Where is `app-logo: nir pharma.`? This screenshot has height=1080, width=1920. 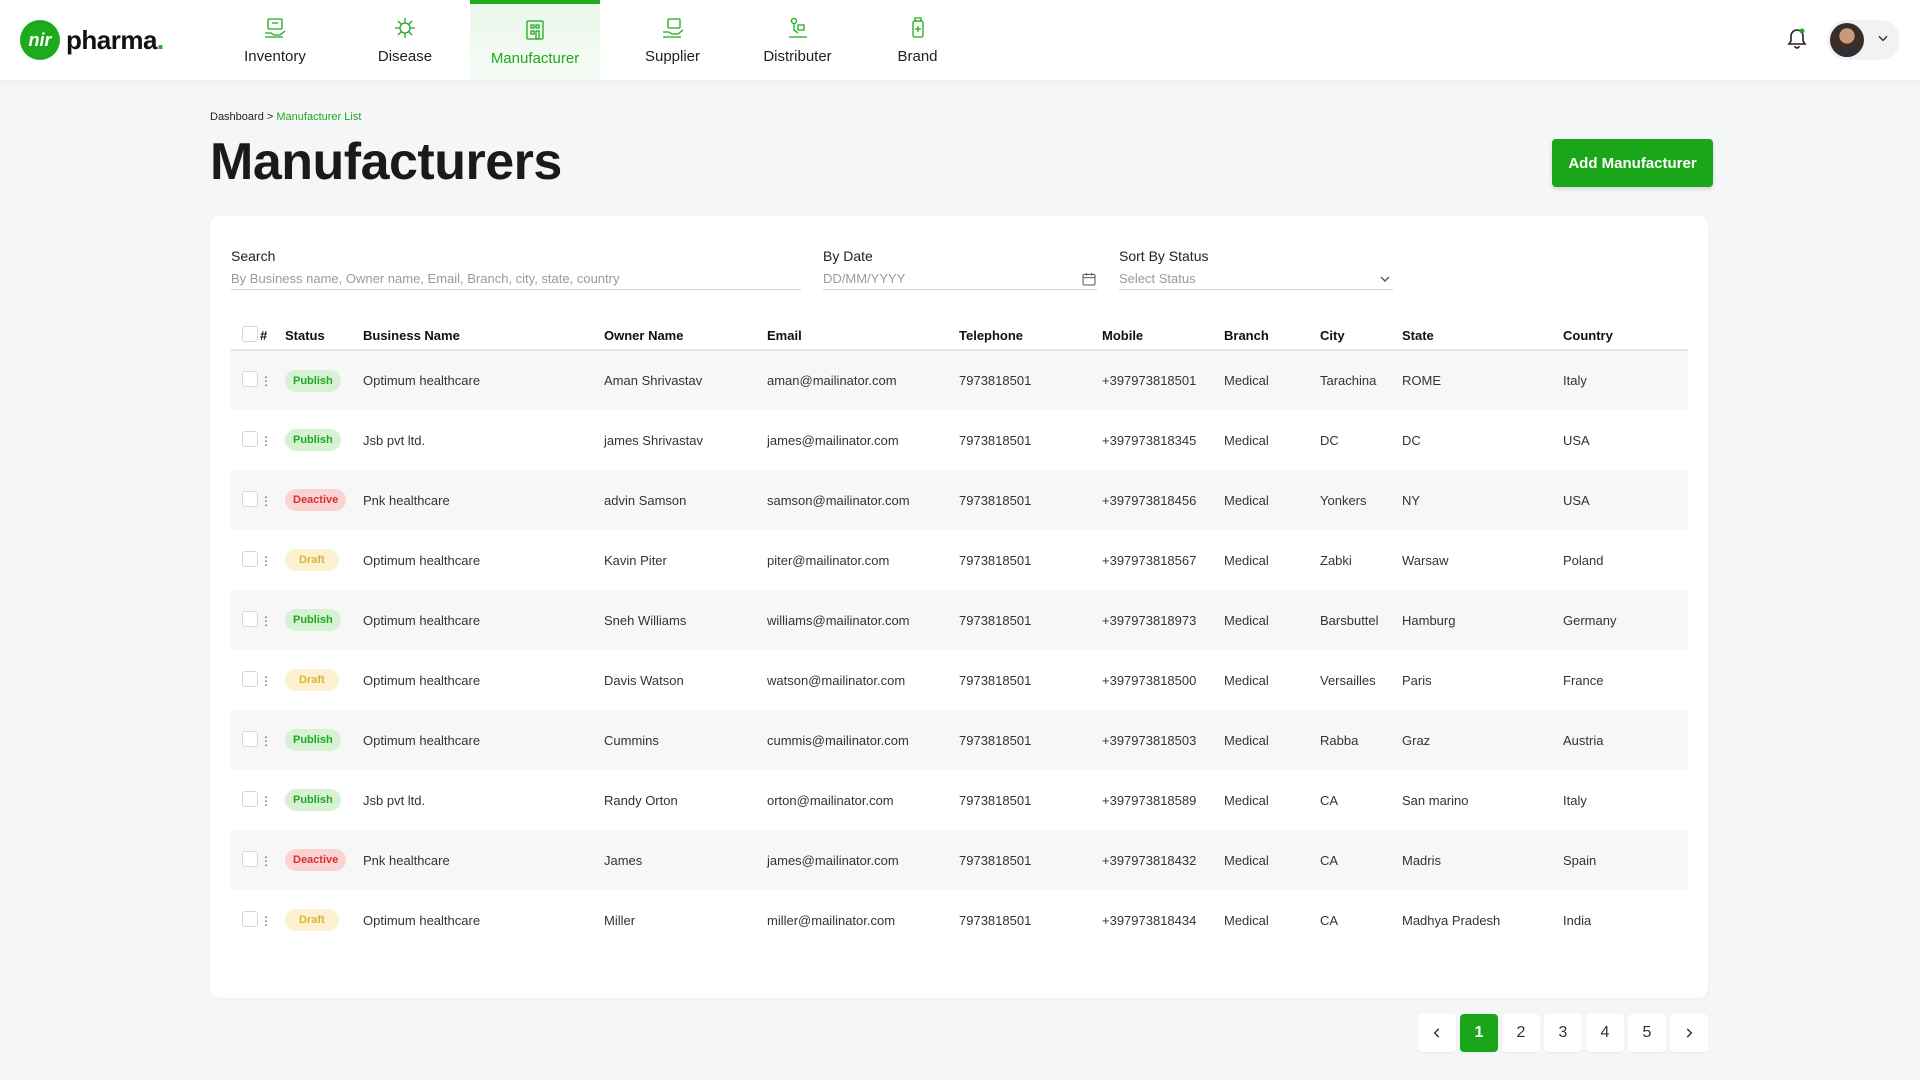
app-logo: nir pharma. is located at coordinates (92, 40).